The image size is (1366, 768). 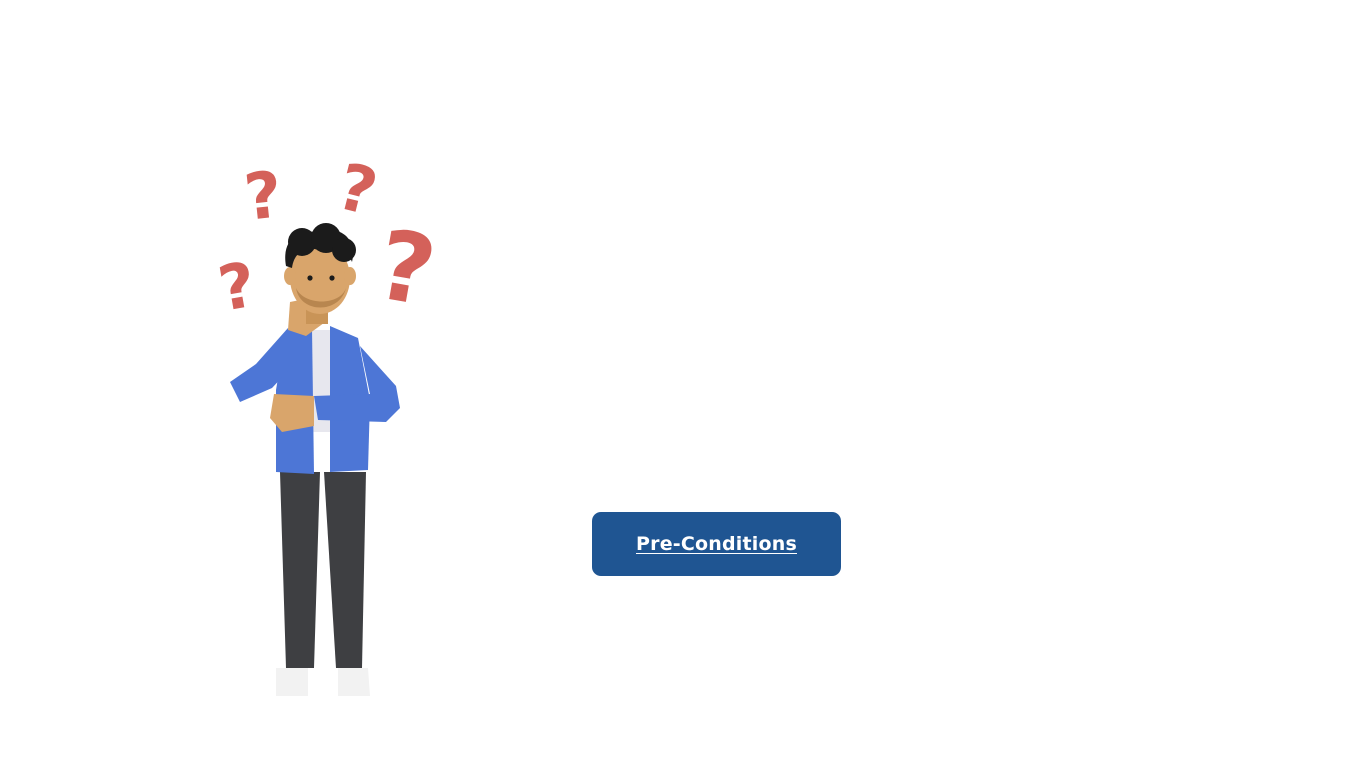 I want to click on pre-conditions-button: Pre-Conditions, so click(x=716, y=544).